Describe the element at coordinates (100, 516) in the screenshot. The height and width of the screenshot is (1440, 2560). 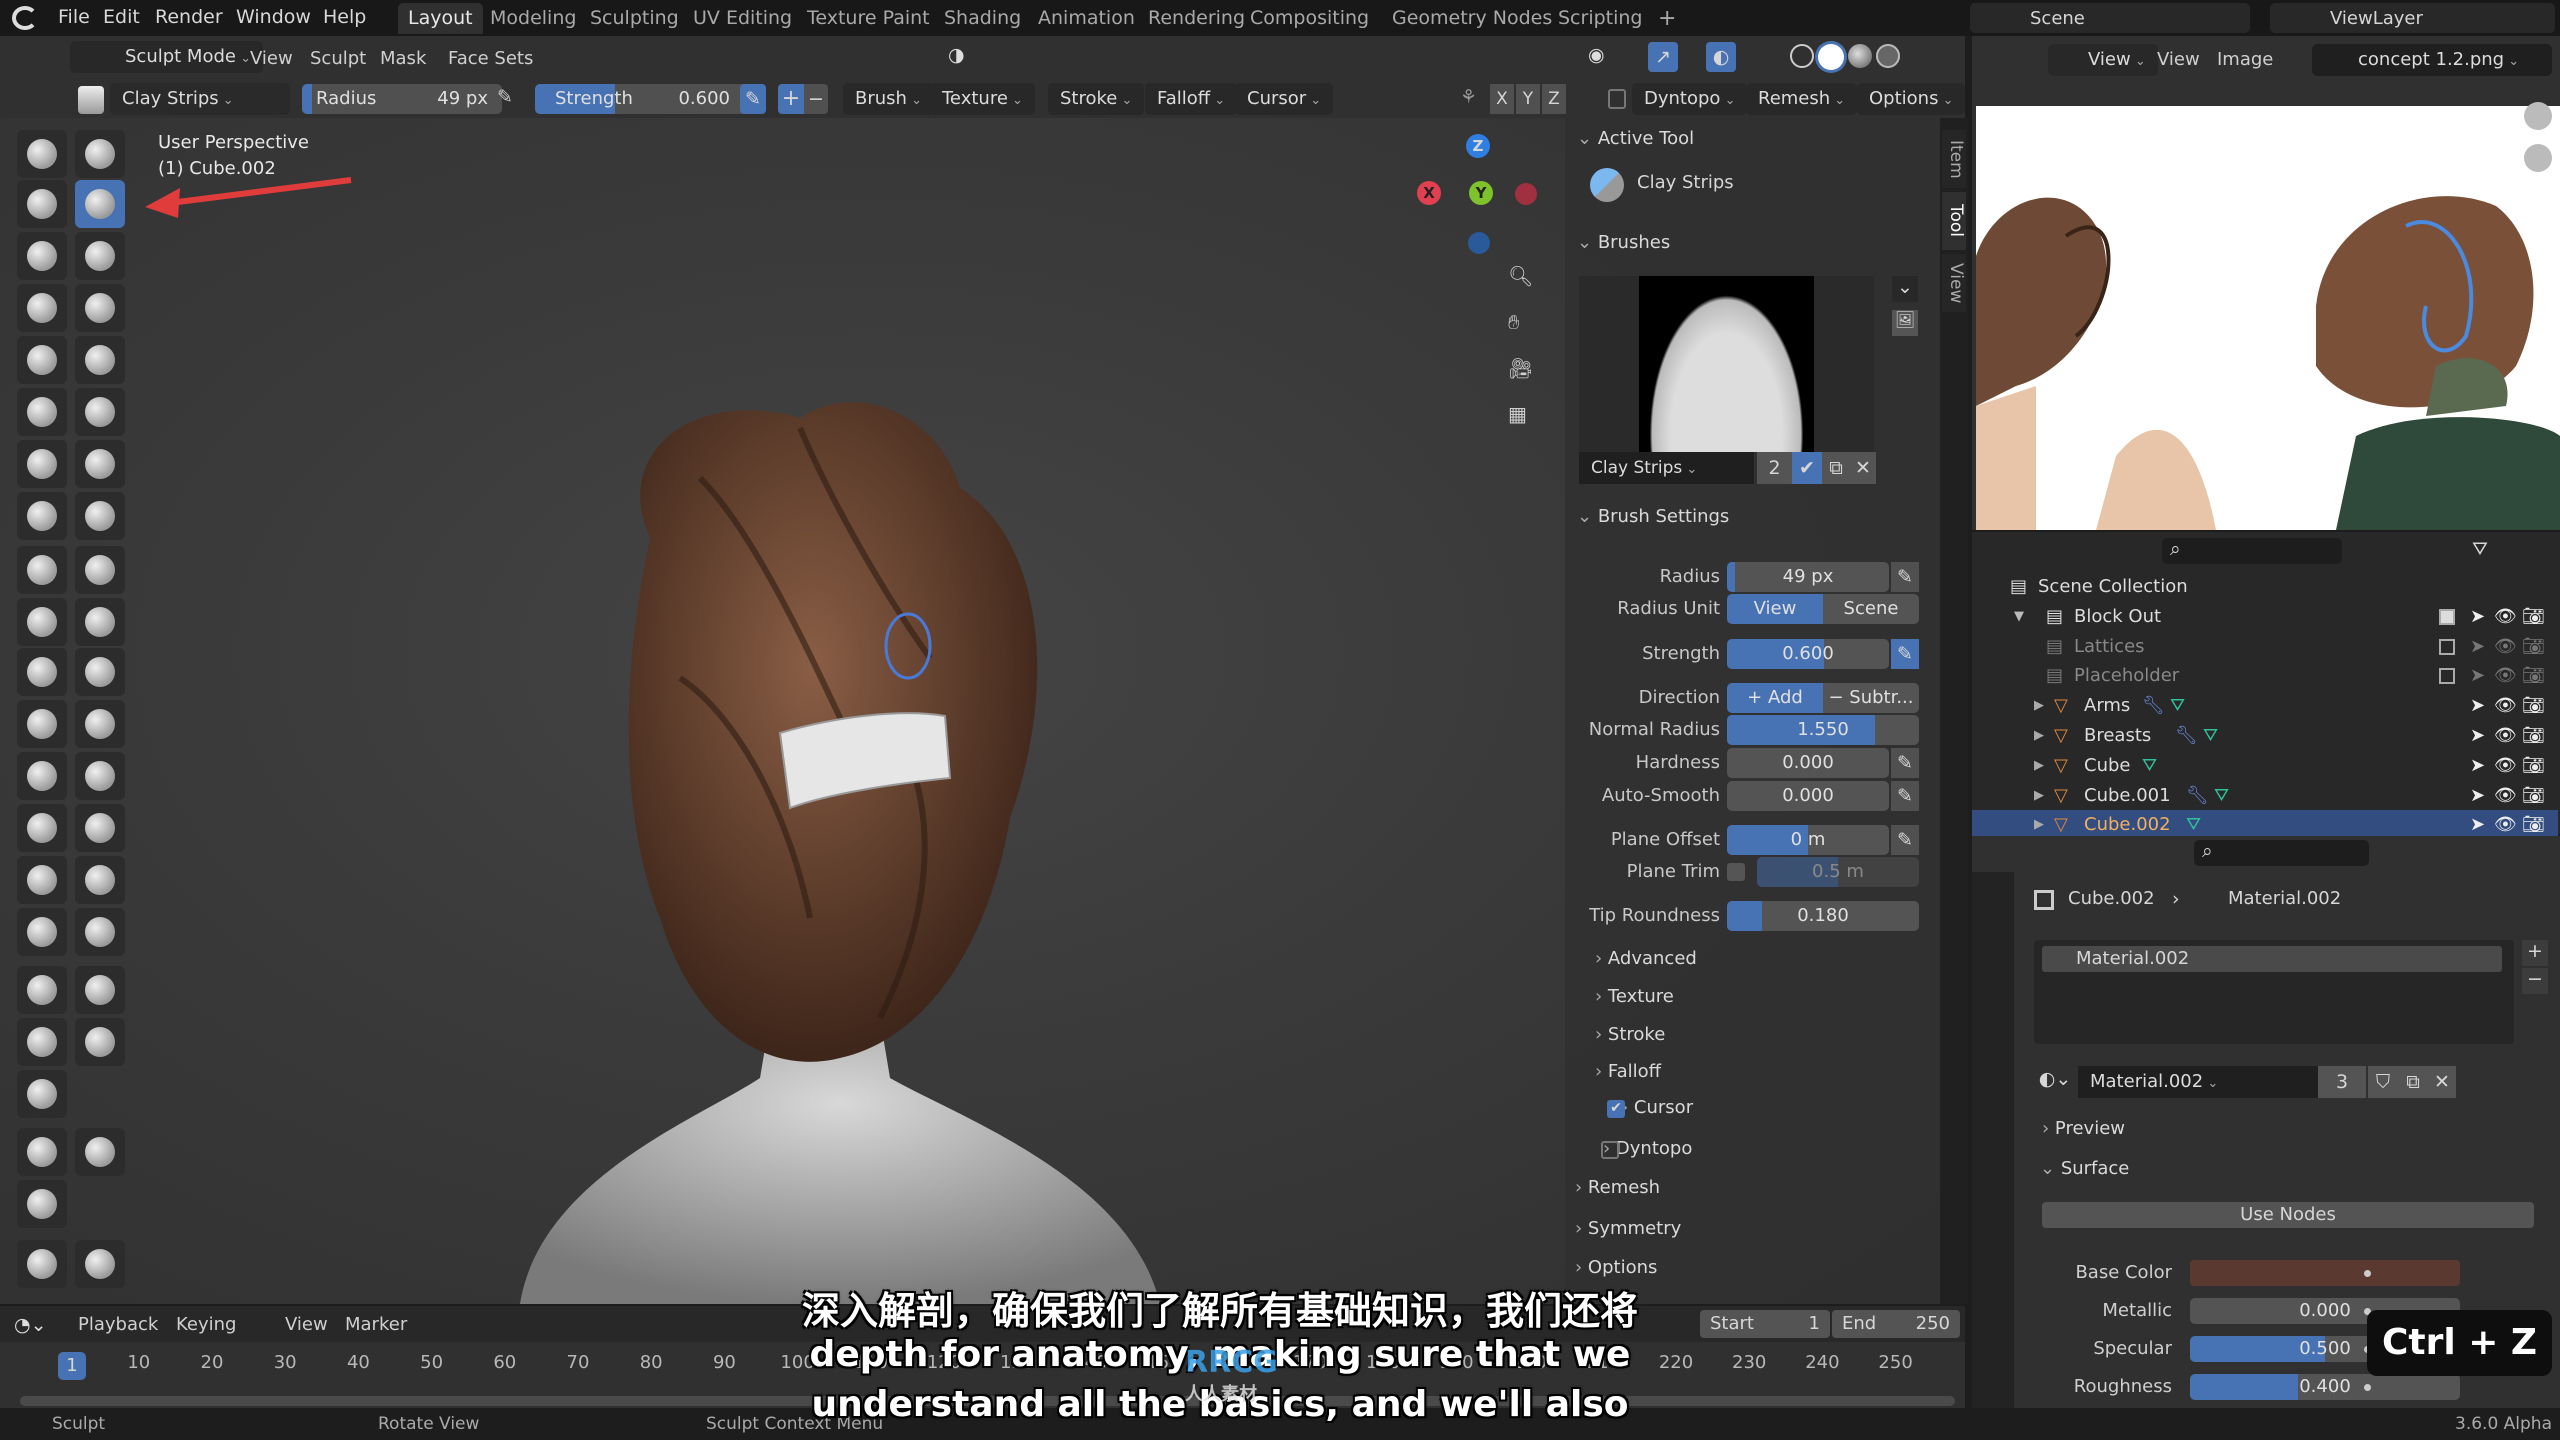
I see `tool-grab` at that location.